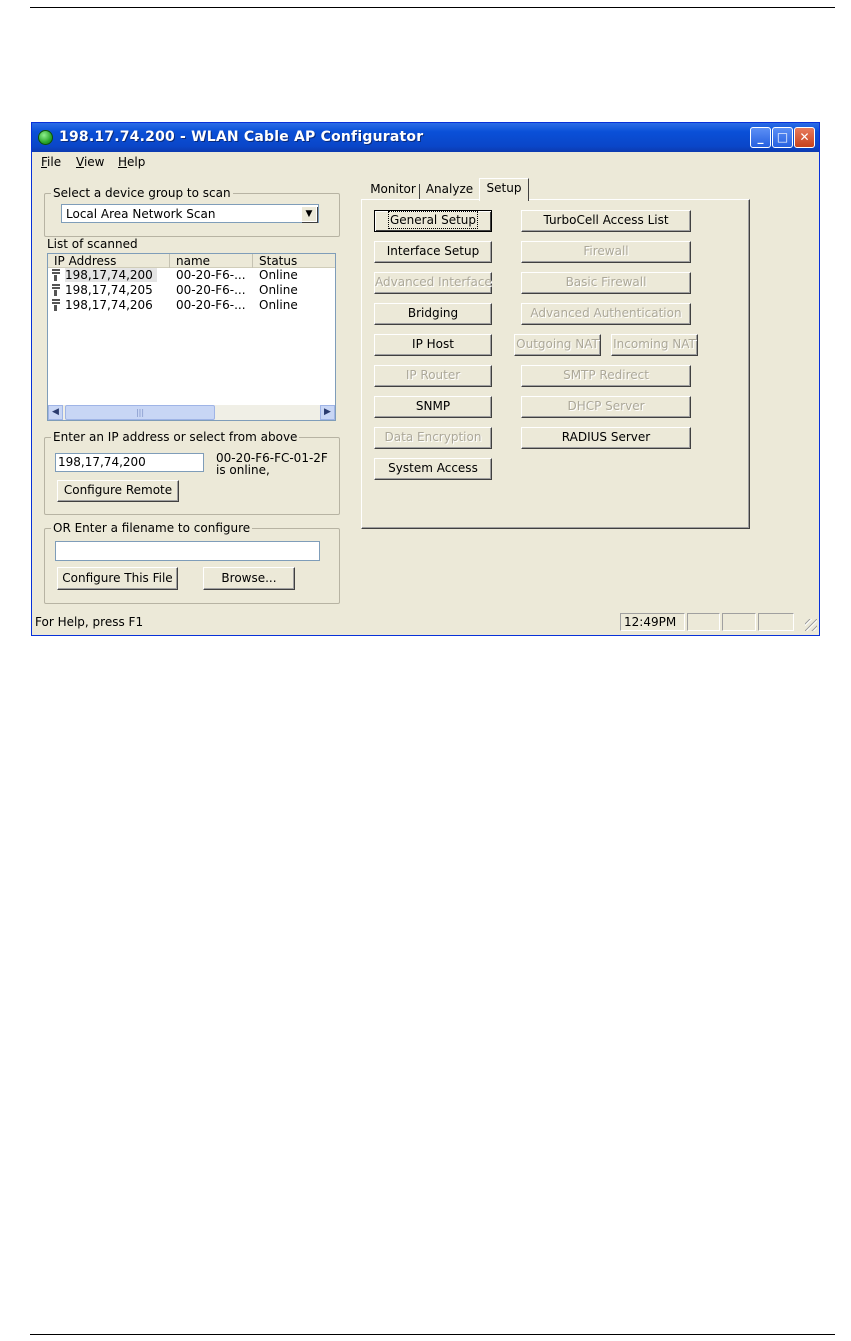  I want to click on maximize-button: □, so click(782, 137).